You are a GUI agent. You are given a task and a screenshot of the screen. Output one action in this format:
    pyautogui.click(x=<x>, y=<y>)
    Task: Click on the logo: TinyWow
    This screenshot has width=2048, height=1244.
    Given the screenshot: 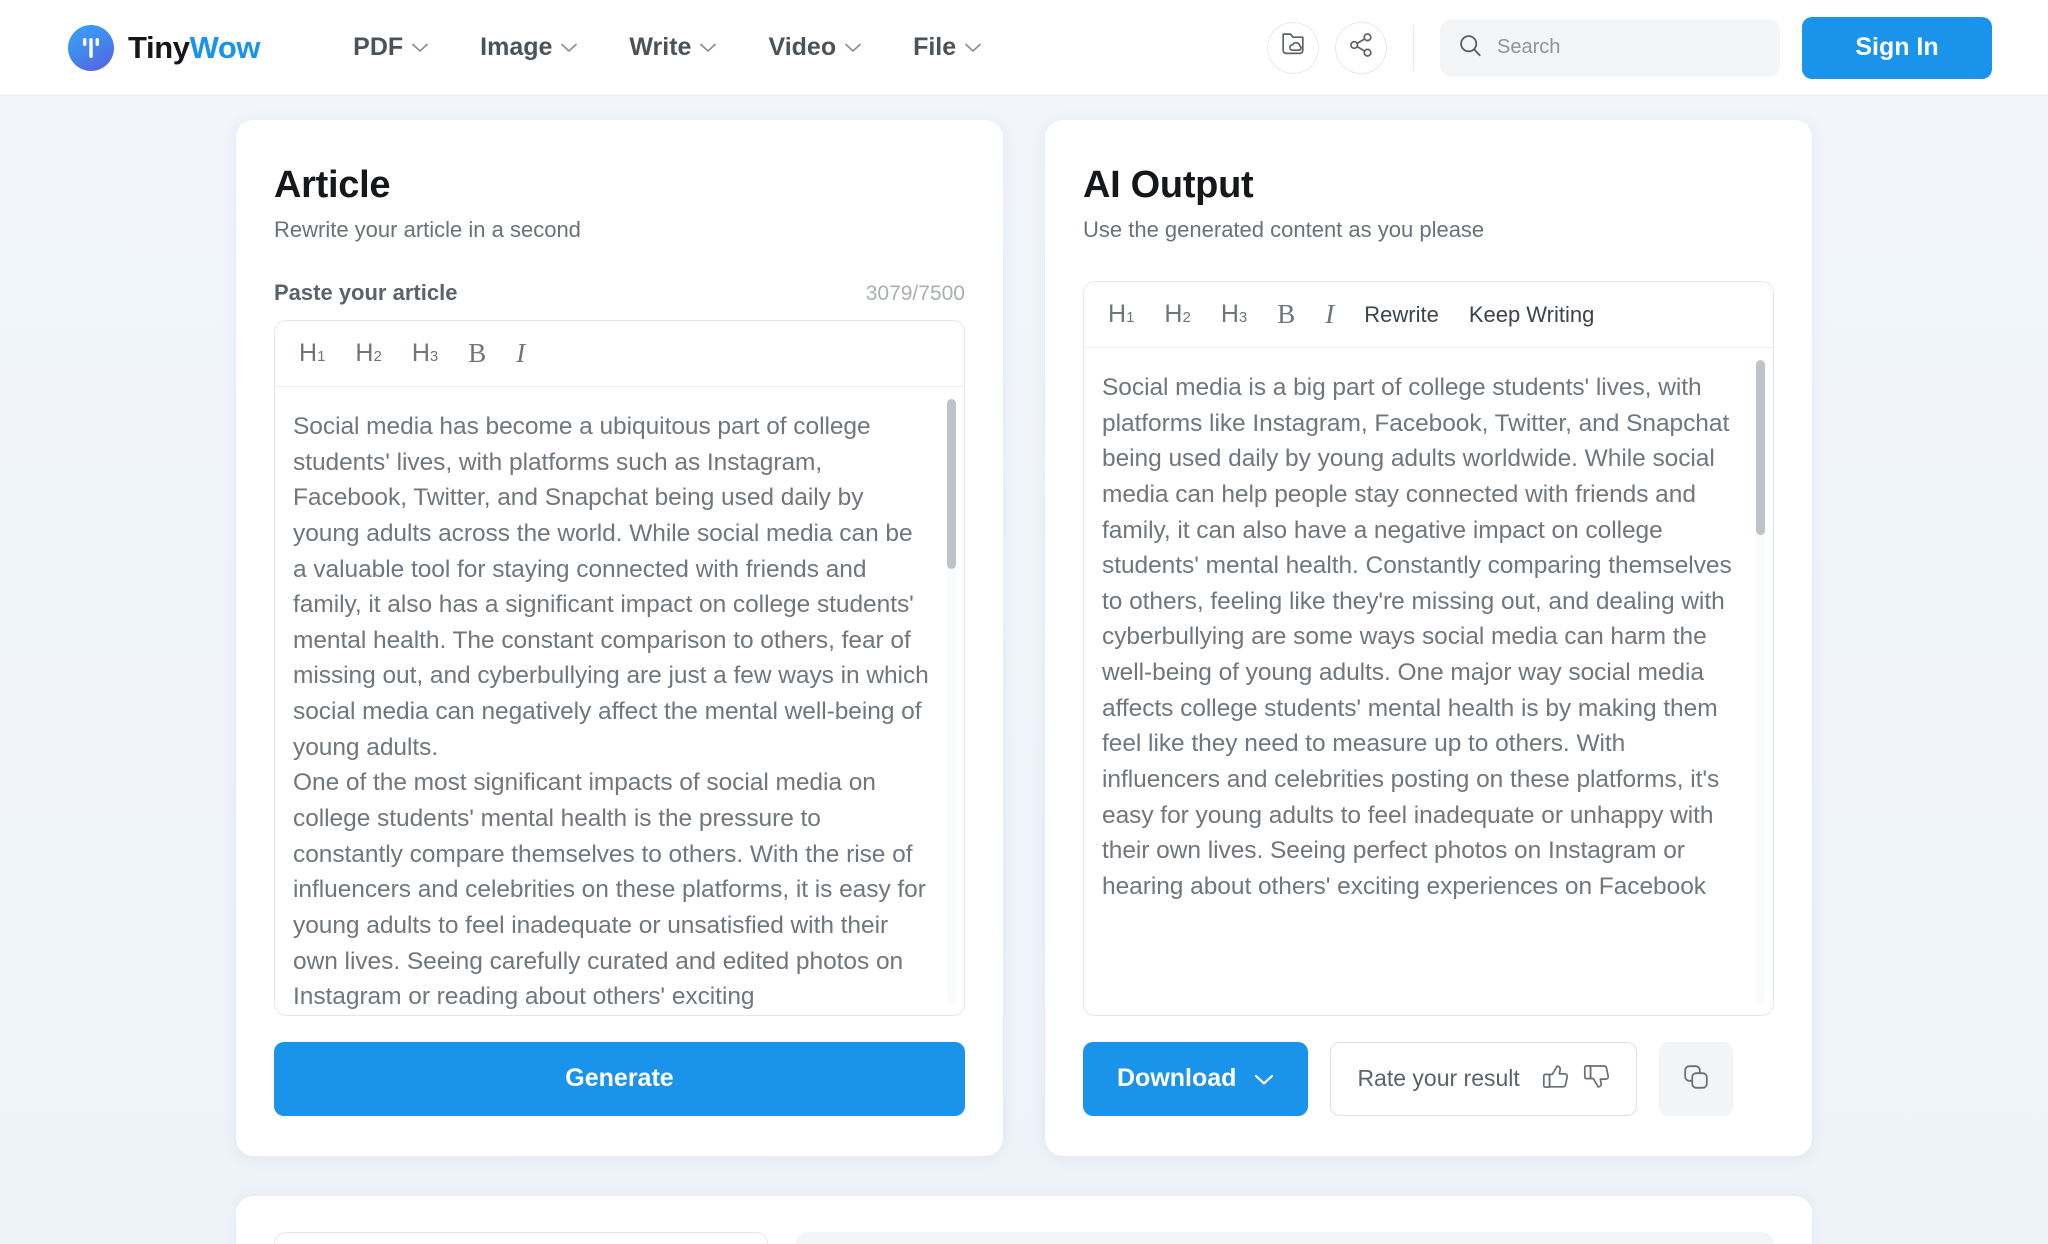 What is the action you would take?
    pyautogui.click(x=164, y=47)
    